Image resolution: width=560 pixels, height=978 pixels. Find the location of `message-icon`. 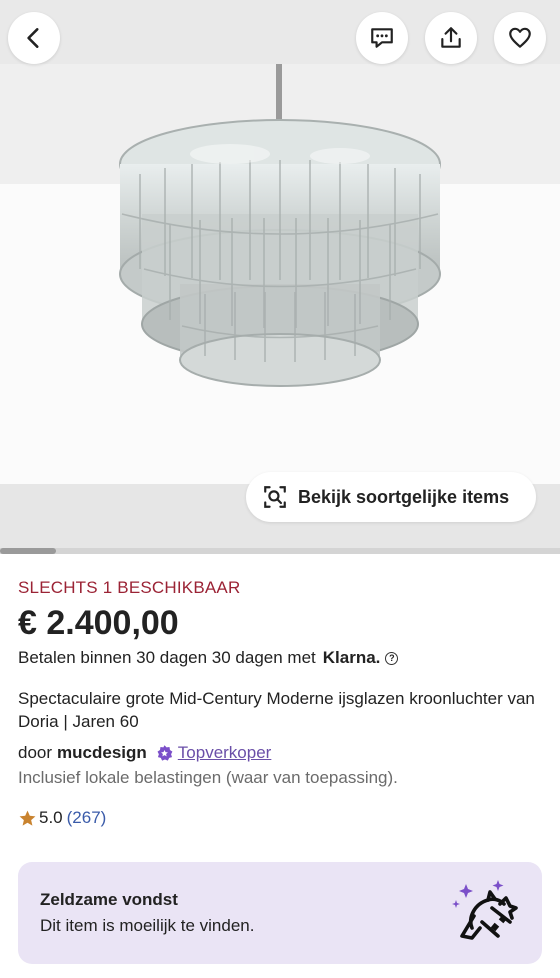

message-icon is located at coordinates (382, 38).